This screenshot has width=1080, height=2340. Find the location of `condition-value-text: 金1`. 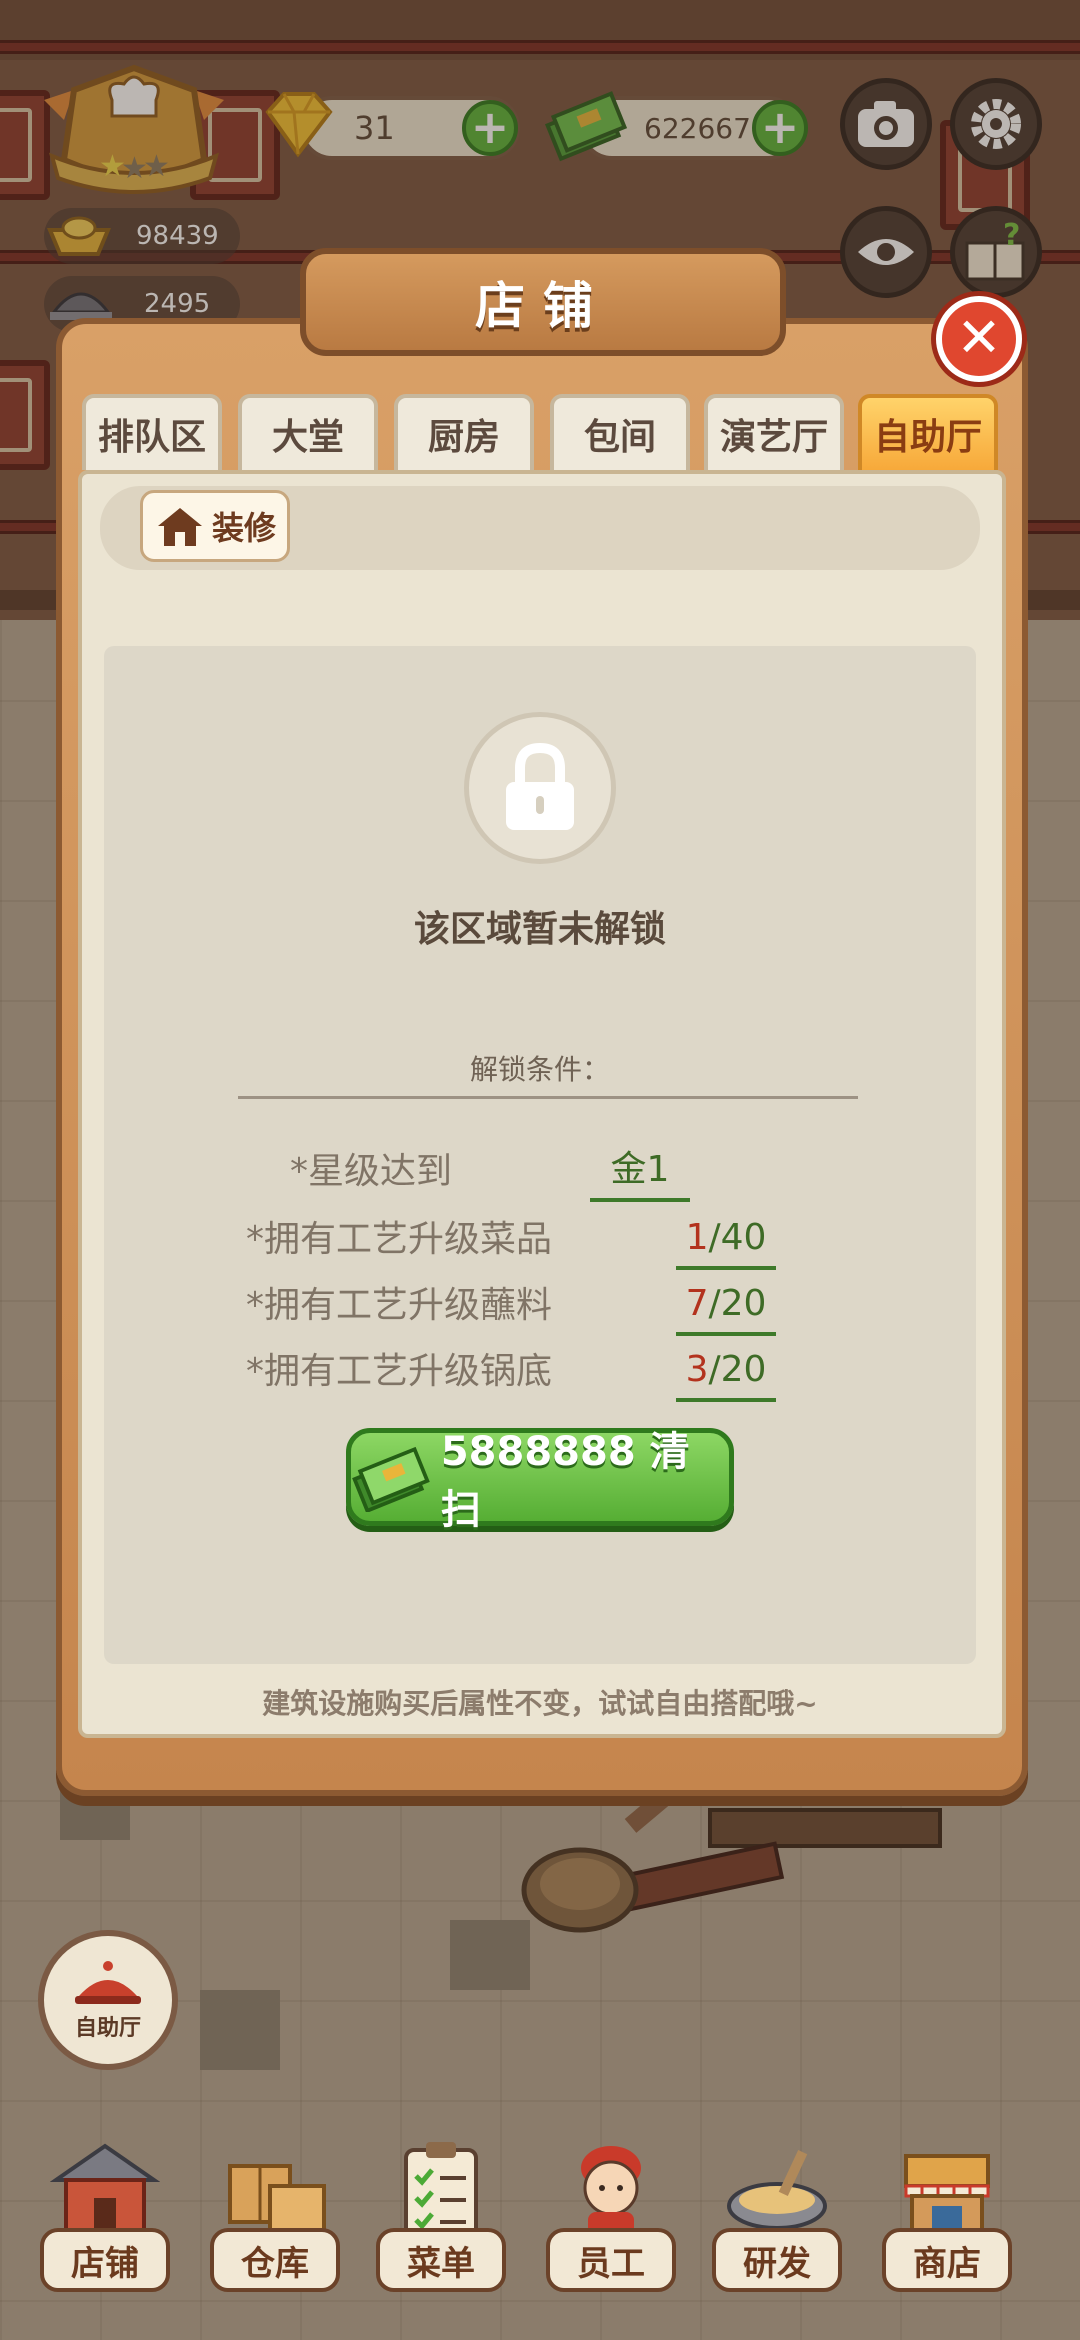

condition-value-text: 金1 is located at coordinates (640, 1169).